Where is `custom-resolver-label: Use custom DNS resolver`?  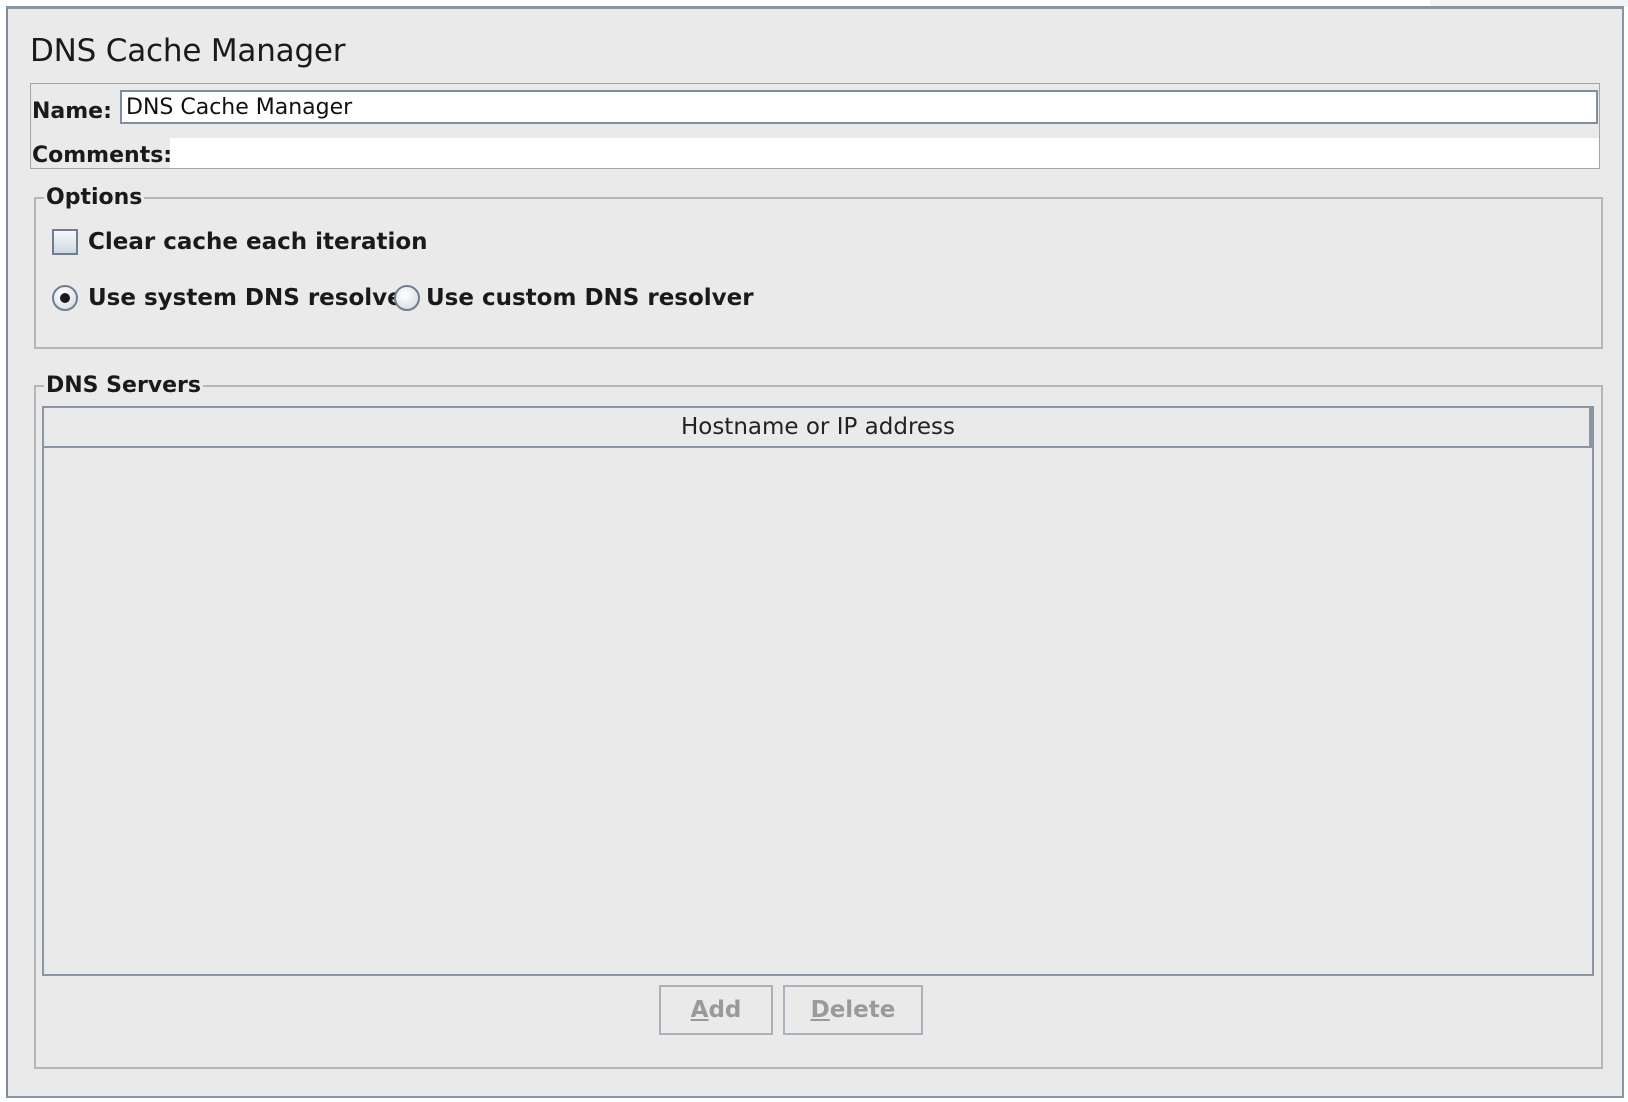
custom-resolver-label: Use custom DNS resolver is located at coordinates (590, 298).